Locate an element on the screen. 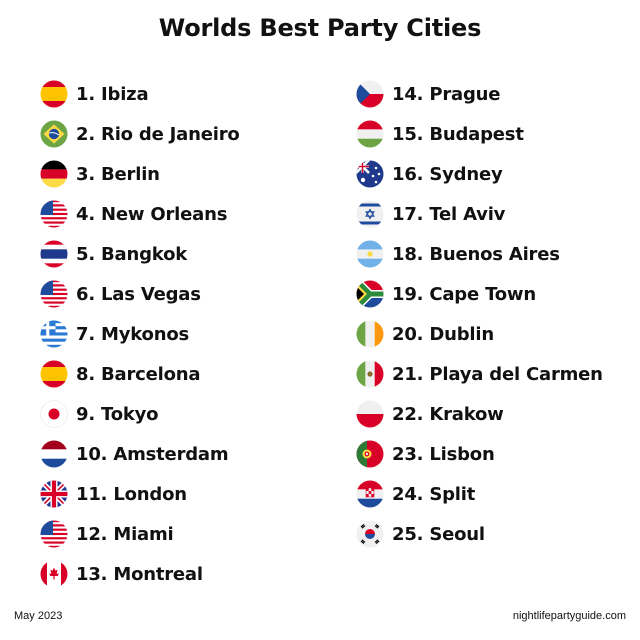 The height and width of the screenshot is (640, 640). portugal-flag-icon is located at coordinates (370, 454).